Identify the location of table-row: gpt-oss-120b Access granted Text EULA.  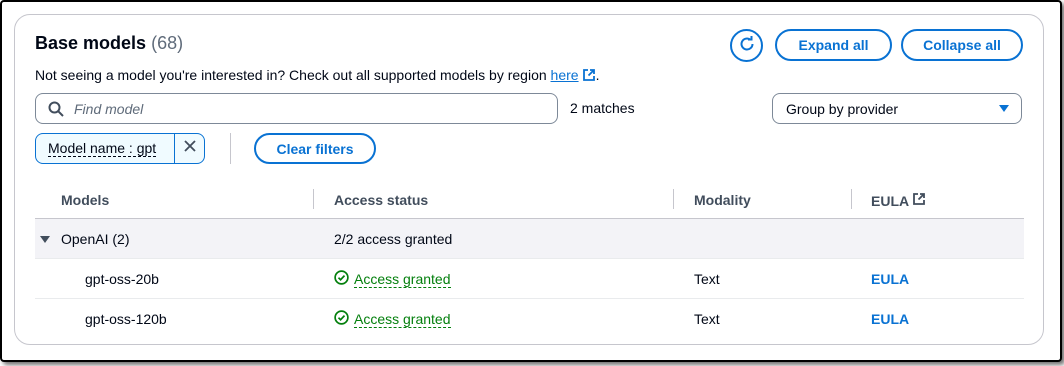
(529, 319).